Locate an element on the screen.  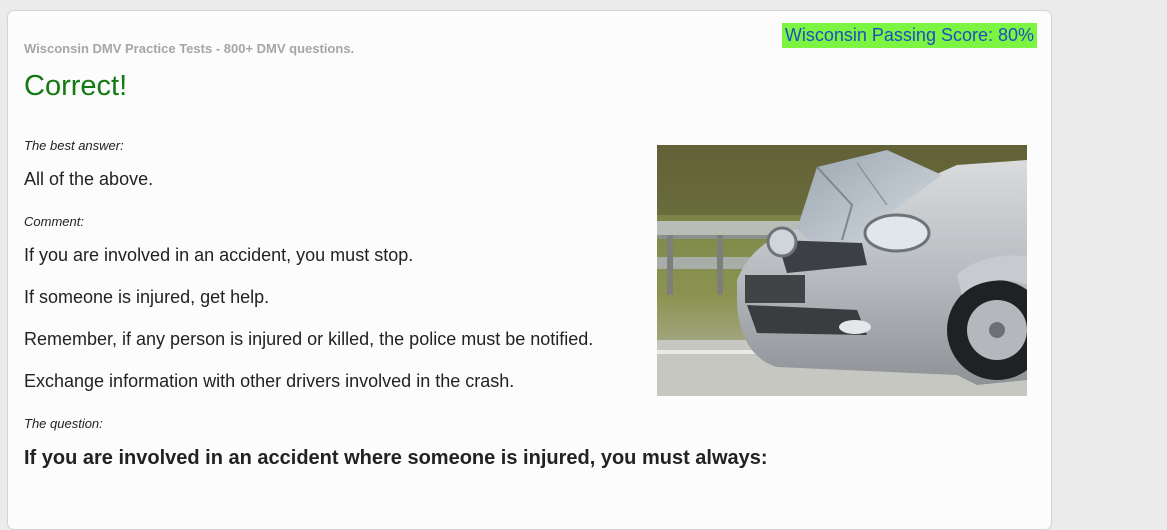
passing-score-badge: Wisconsin Passing Score: 80% is located at coordinates (909, 35).